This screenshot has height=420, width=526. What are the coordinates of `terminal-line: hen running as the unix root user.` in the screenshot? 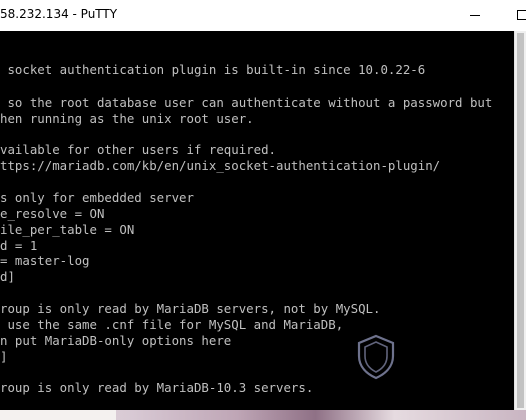 It's located at (127, 118).